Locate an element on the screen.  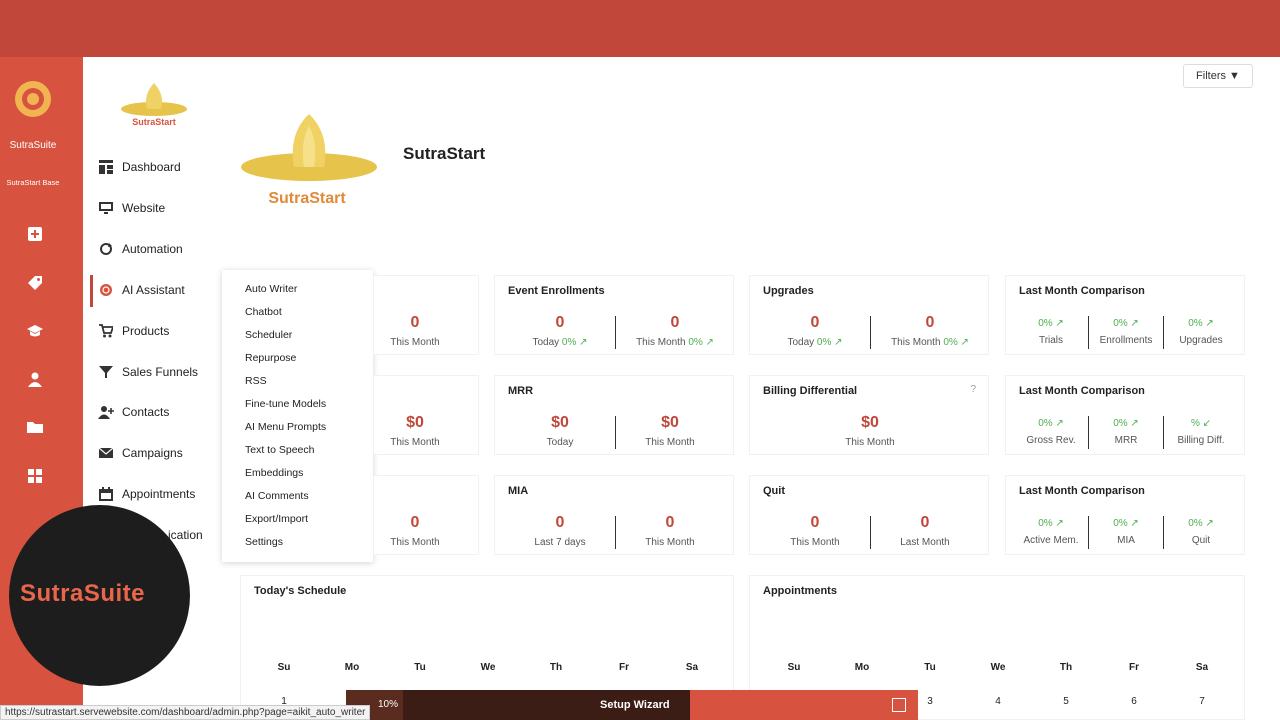
submenu-scheduler: Scheduler is located at coordinates (268, 335).